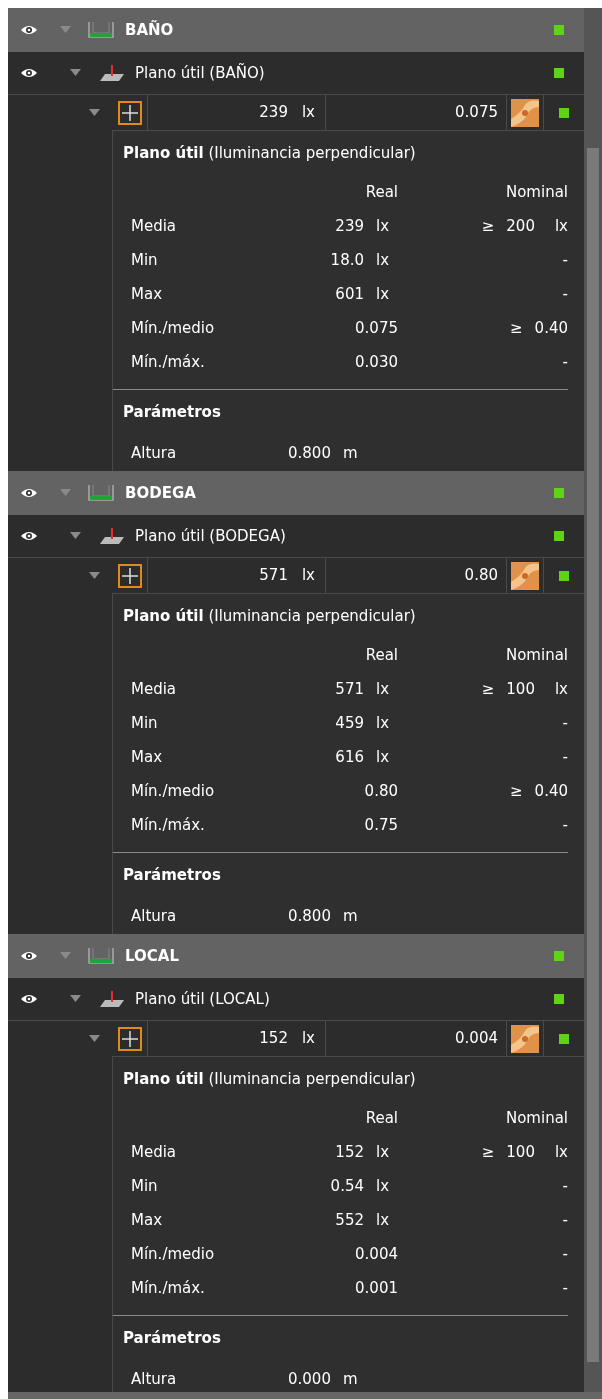 Image resolution: width=602 pixels, height=1399 pixels. What do you see at coordinates (376, 1288) in the screenshot?
I see `real-value: 0.001` at bounding box center [376, 1288].